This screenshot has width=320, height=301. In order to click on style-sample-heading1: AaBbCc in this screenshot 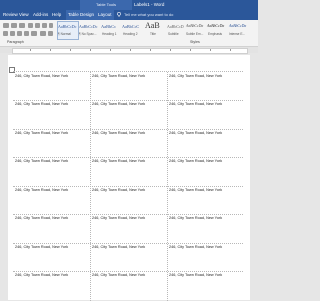, I will do `click(108, 26)`.